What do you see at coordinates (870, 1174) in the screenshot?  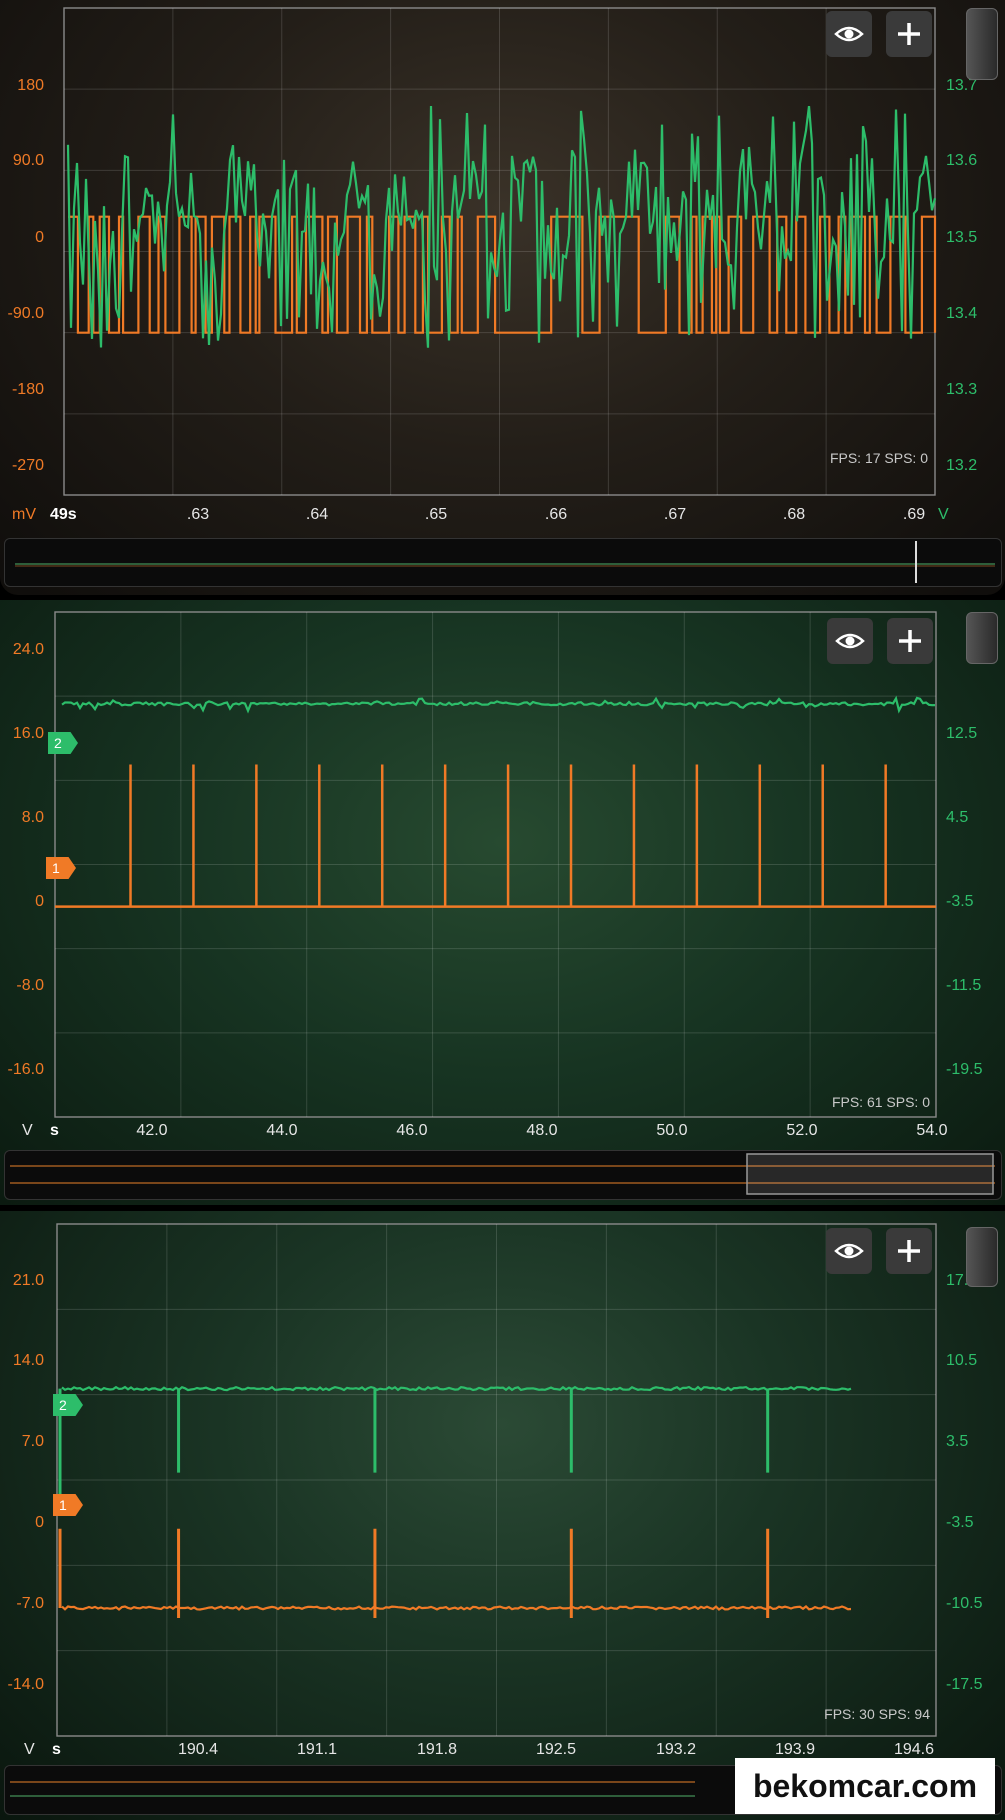 I see `timeline-window` at bounding box center [870, 1174].